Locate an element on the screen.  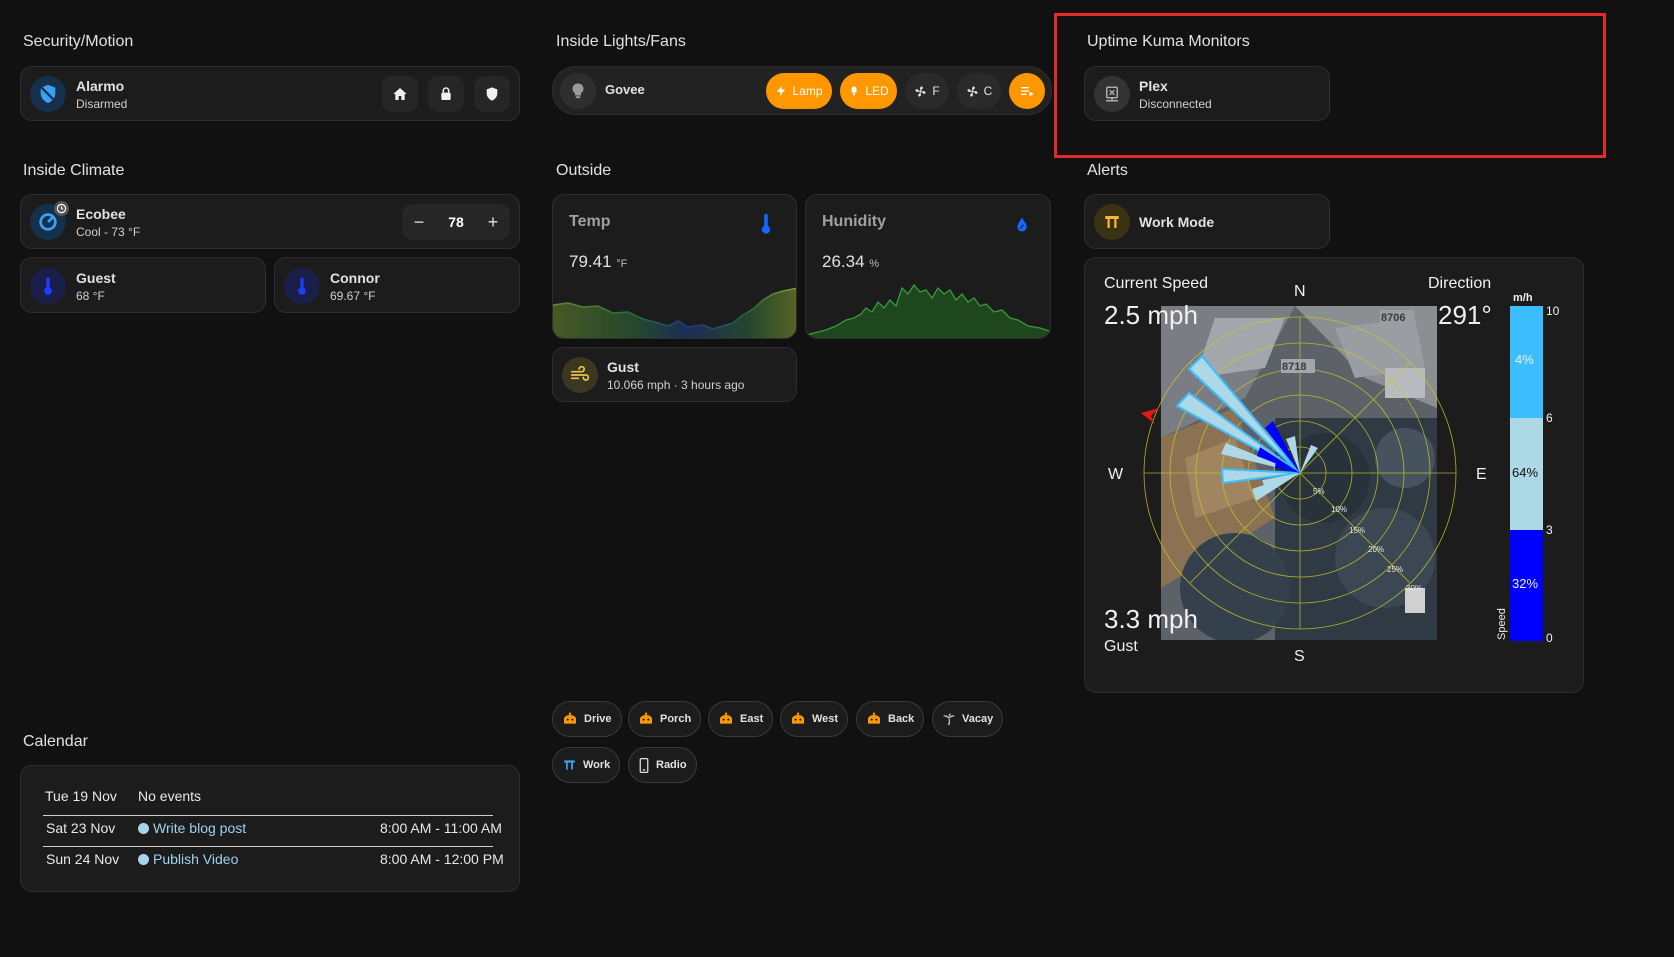
chip-radio: Radio is located at coordinates (662, 765).